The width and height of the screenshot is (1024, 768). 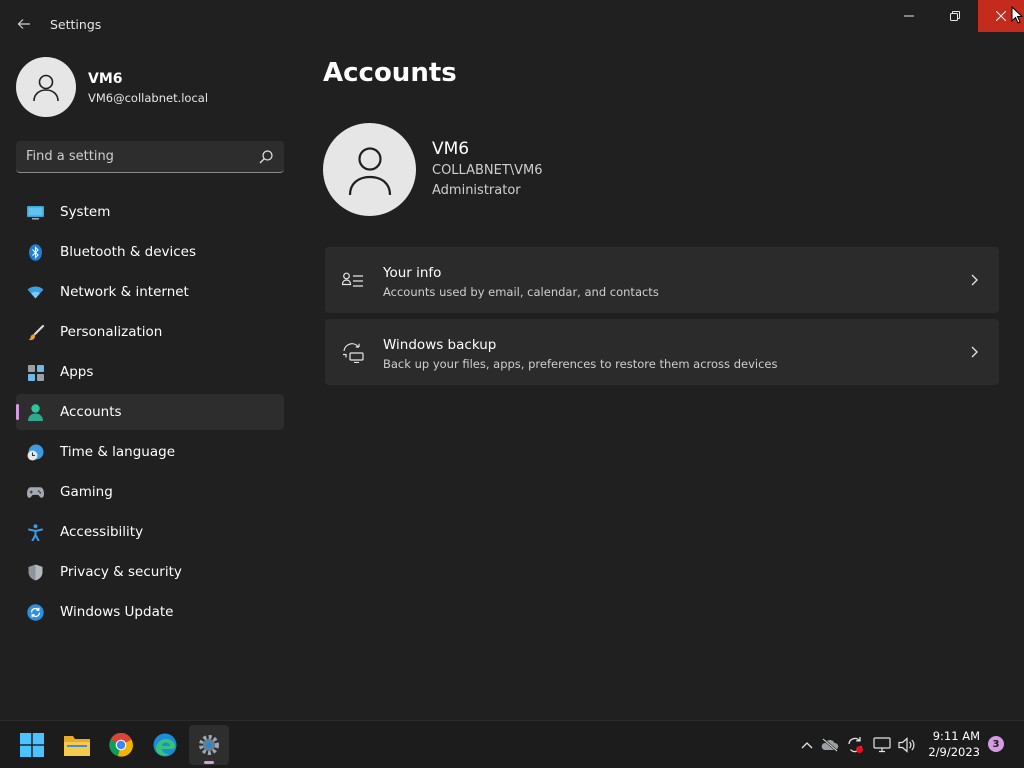 I want to click on sidebar-item-label: Accounts, so click(x=91, y=412).